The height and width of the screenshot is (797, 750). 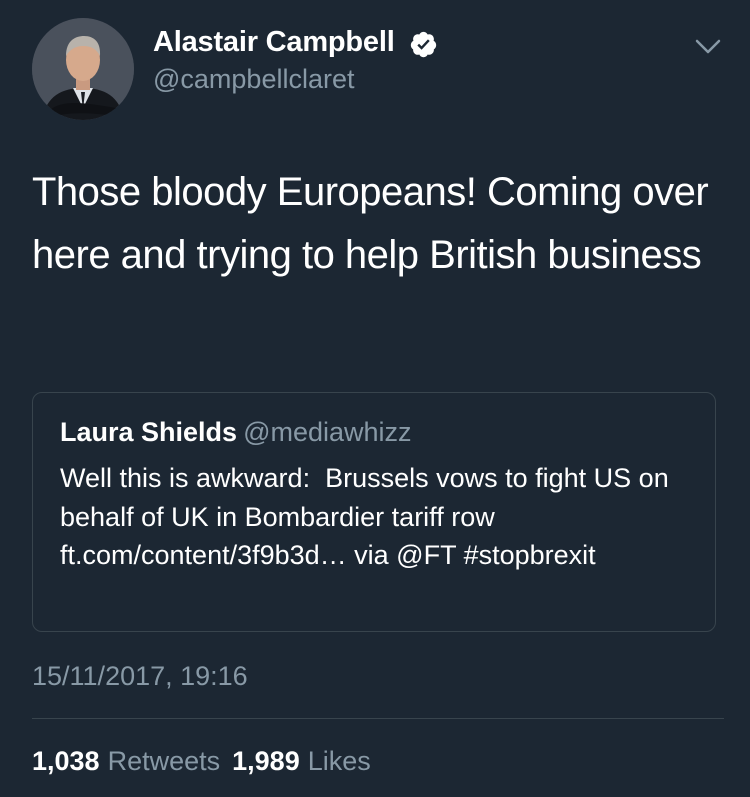 What do you see at coordinates (266, 761) in the screenshot?
I see `likes-count: 1,989` at bounding box center [266, 761].